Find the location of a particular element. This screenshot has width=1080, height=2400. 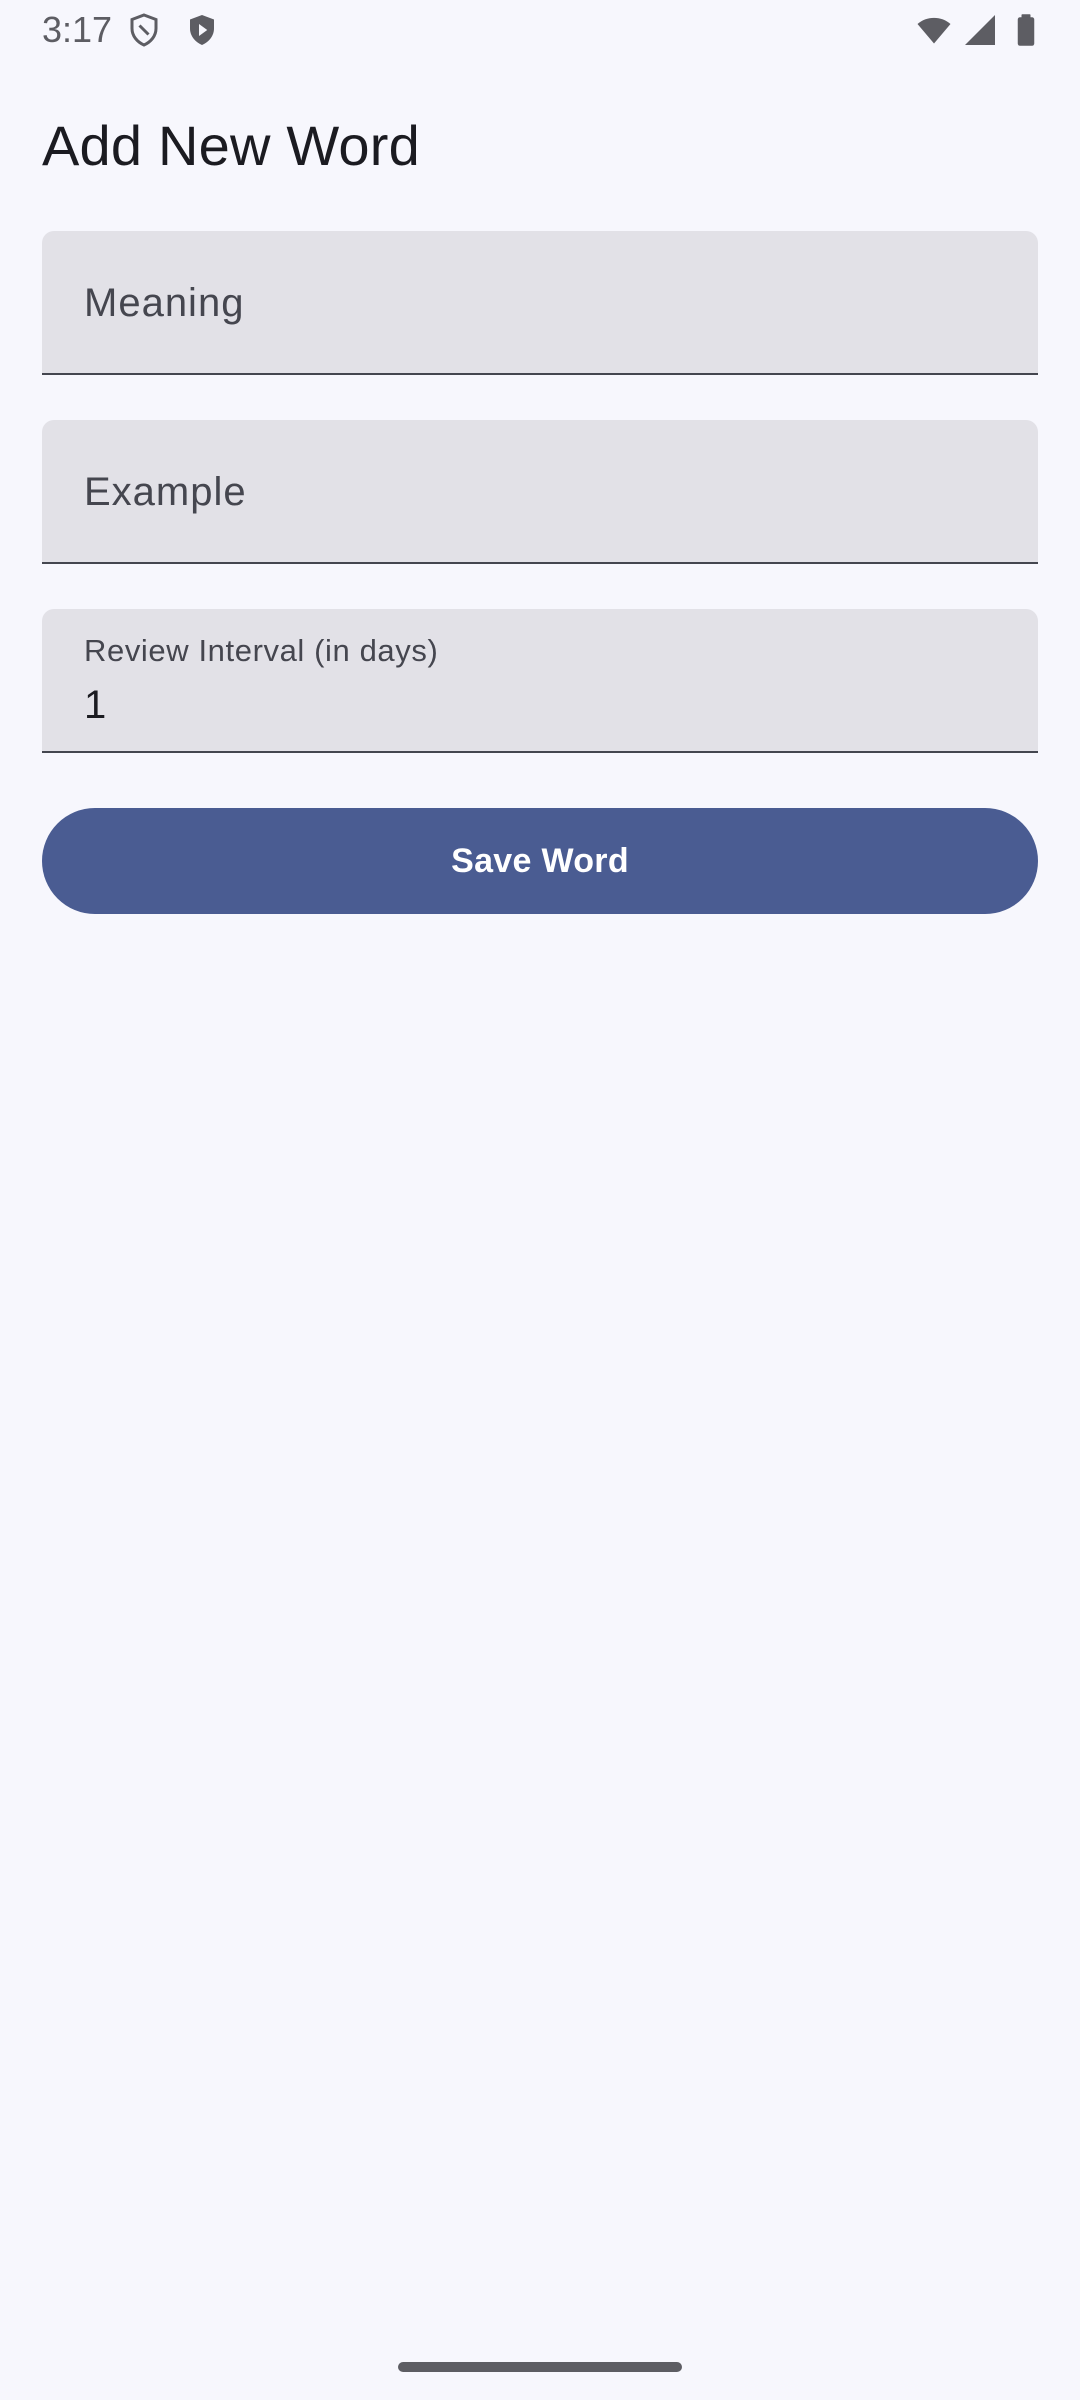

meaning-field: Meaning is located at coordinates (540, 303).